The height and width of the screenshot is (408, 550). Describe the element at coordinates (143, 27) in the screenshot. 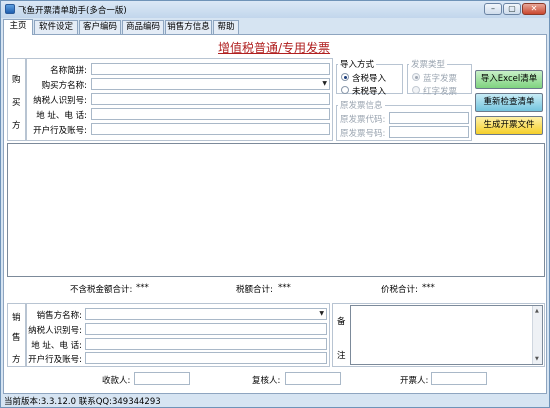

I see `tab-product-codes: 商品编码` at that location.